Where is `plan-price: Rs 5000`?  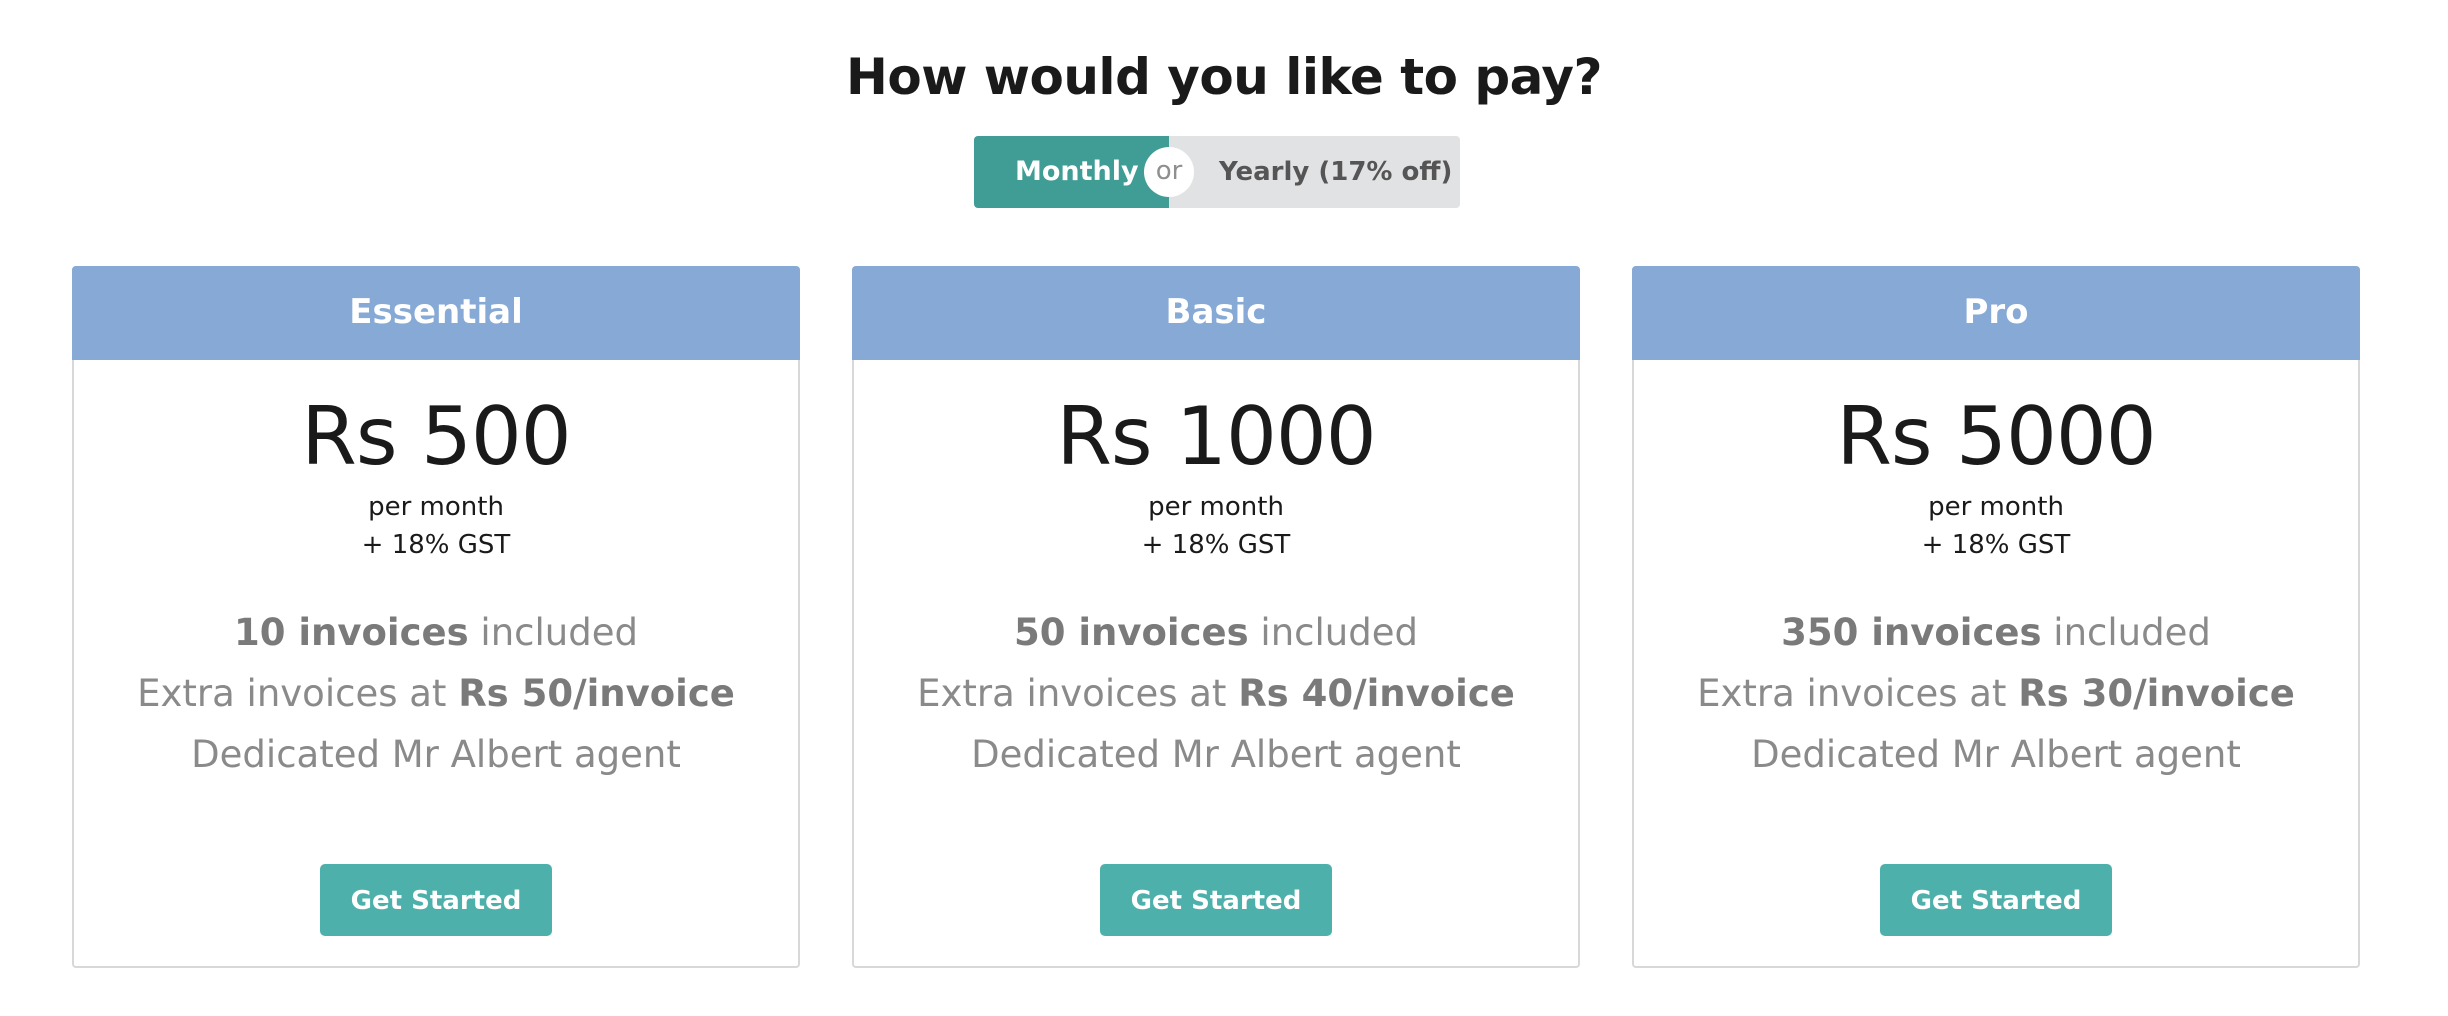 plan-price: Rs 5000 is located at coordinates (1996, 436).